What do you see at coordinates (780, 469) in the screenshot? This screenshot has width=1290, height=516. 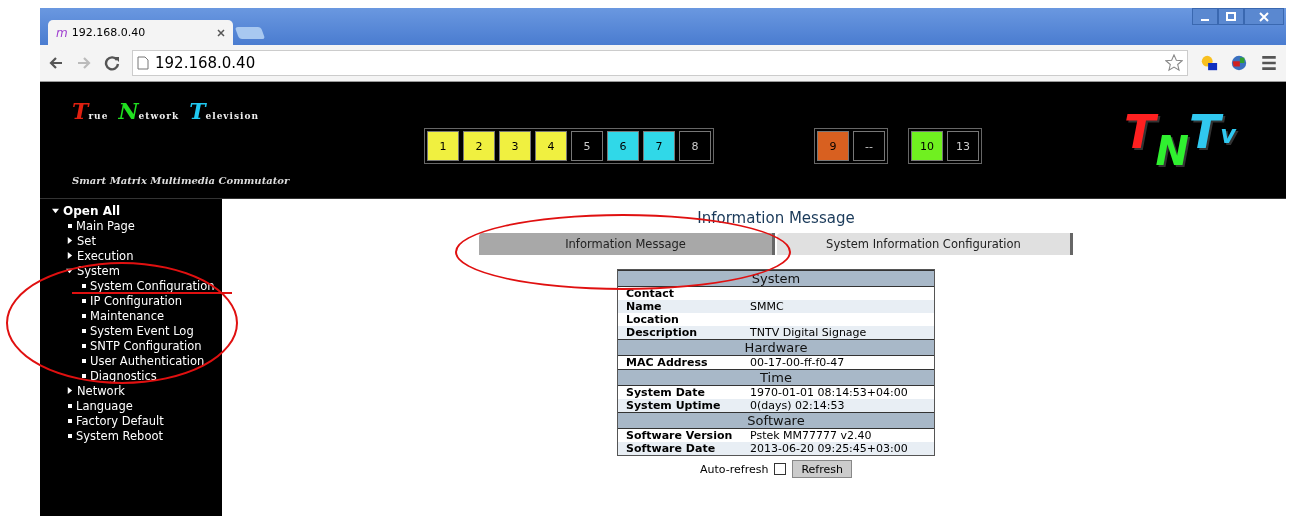 I see `checkbox` at bounding box center [780, 469].